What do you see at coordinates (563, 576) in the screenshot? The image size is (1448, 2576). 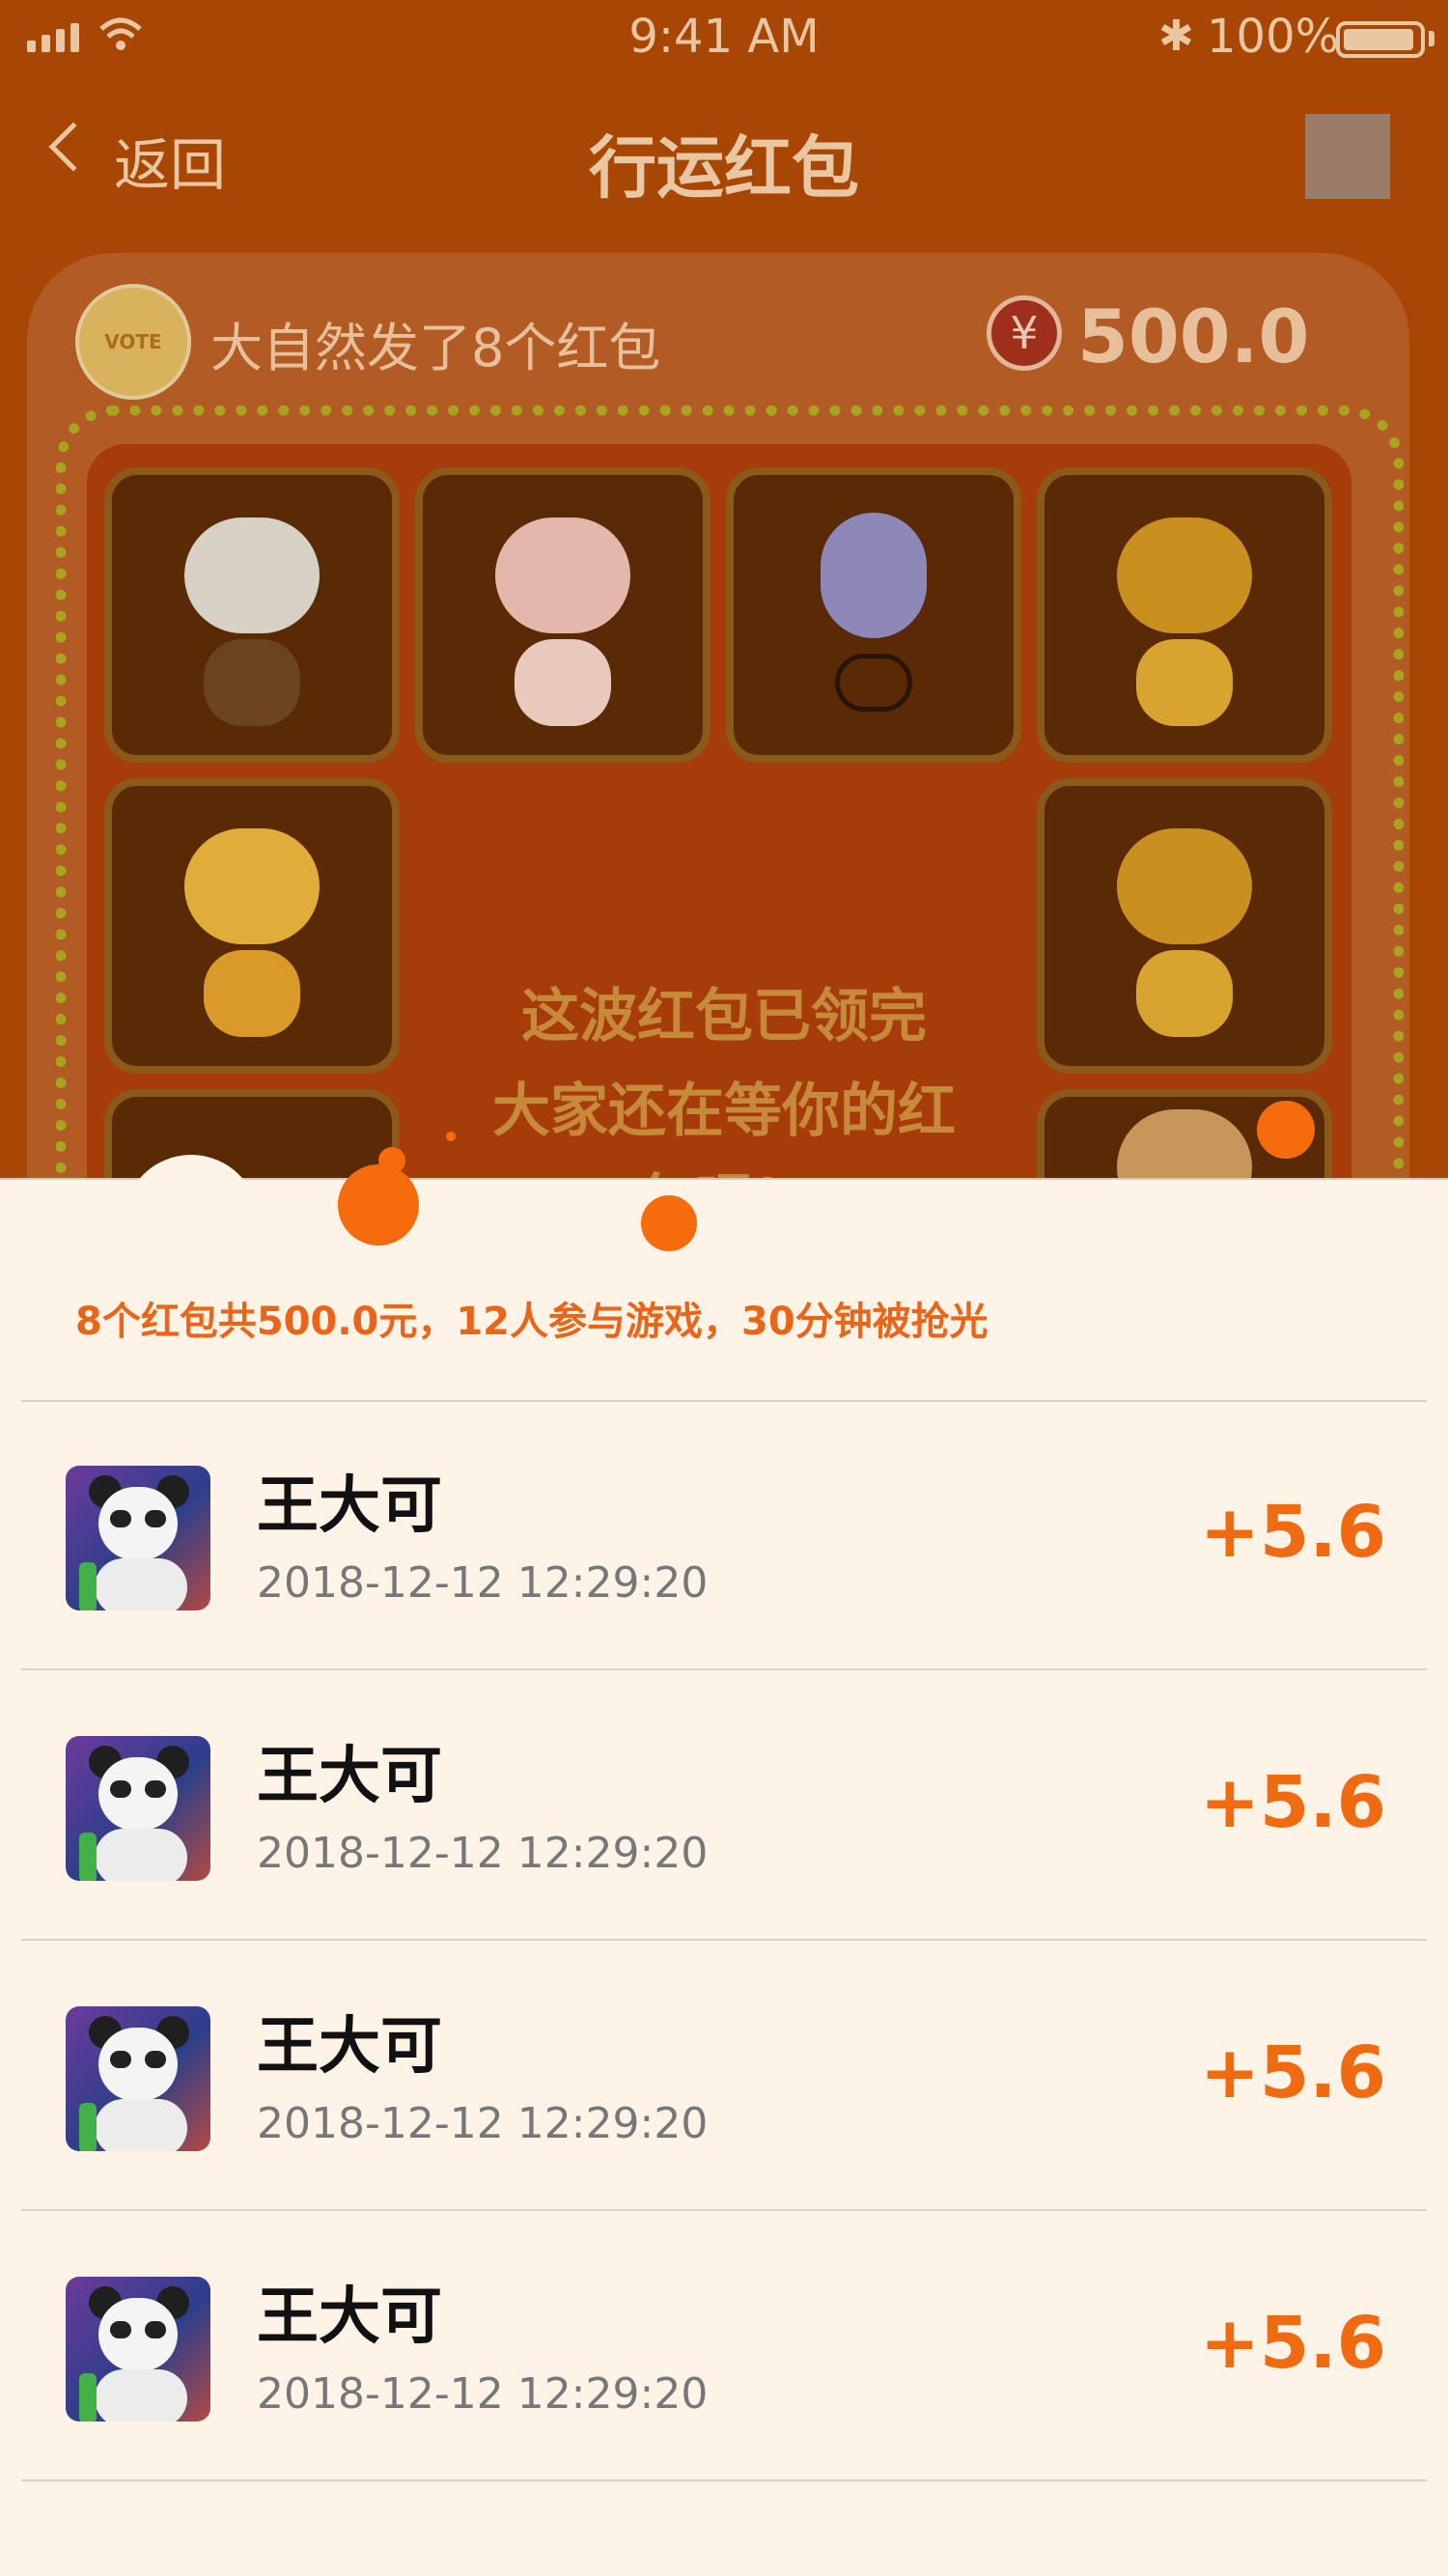 I see `pig-icon` at bounding box center [563, 576].